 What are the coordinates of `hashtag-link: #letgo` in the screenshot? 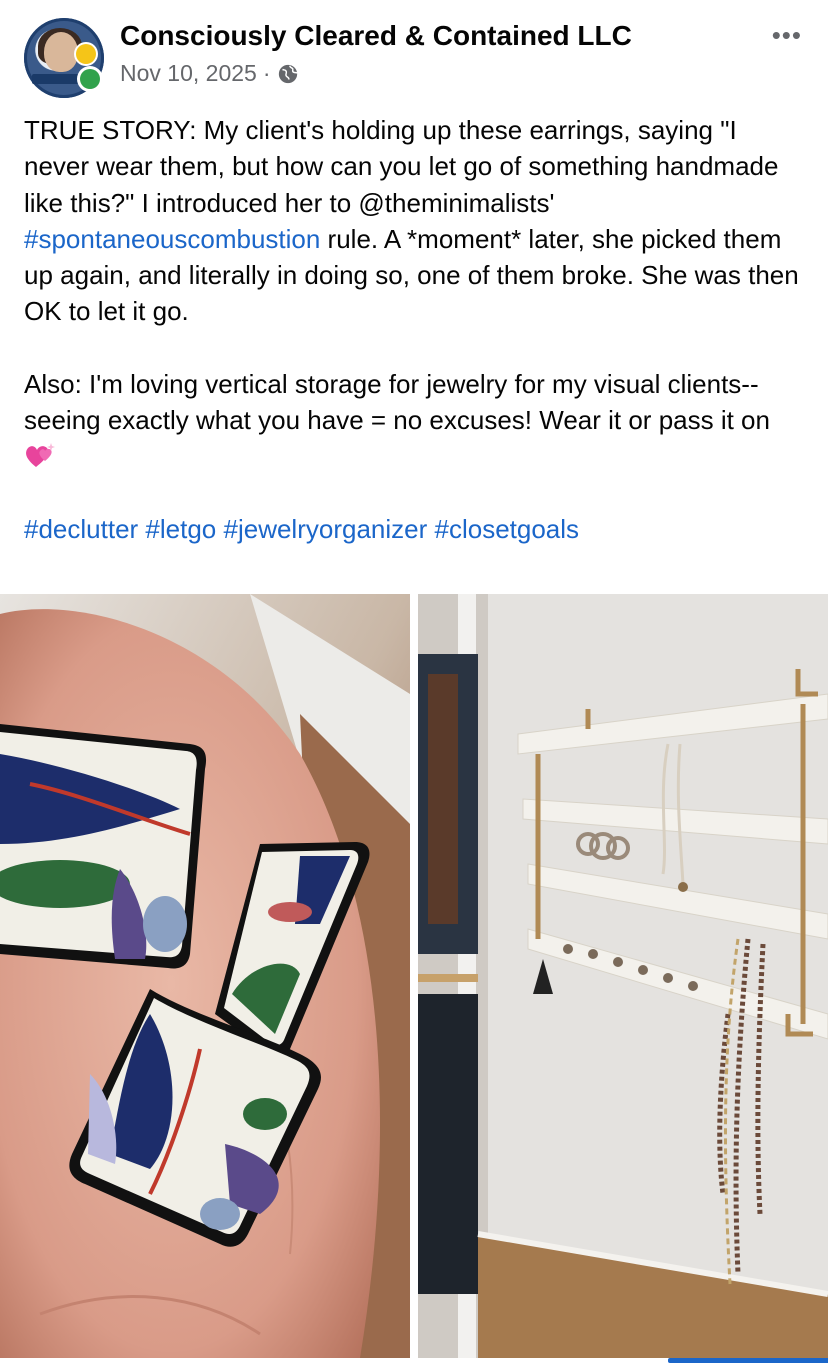 It's located at (180, 529).